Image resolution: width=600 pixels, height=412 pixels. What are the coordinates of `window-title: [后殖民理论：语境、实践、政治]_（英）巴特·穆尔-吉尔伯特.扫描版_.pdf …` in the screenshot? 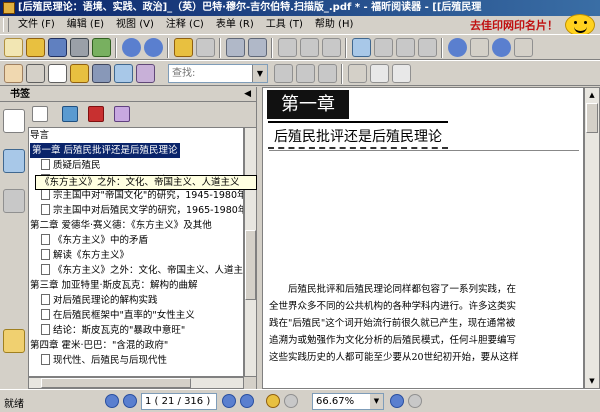 It's located at (250, 7).